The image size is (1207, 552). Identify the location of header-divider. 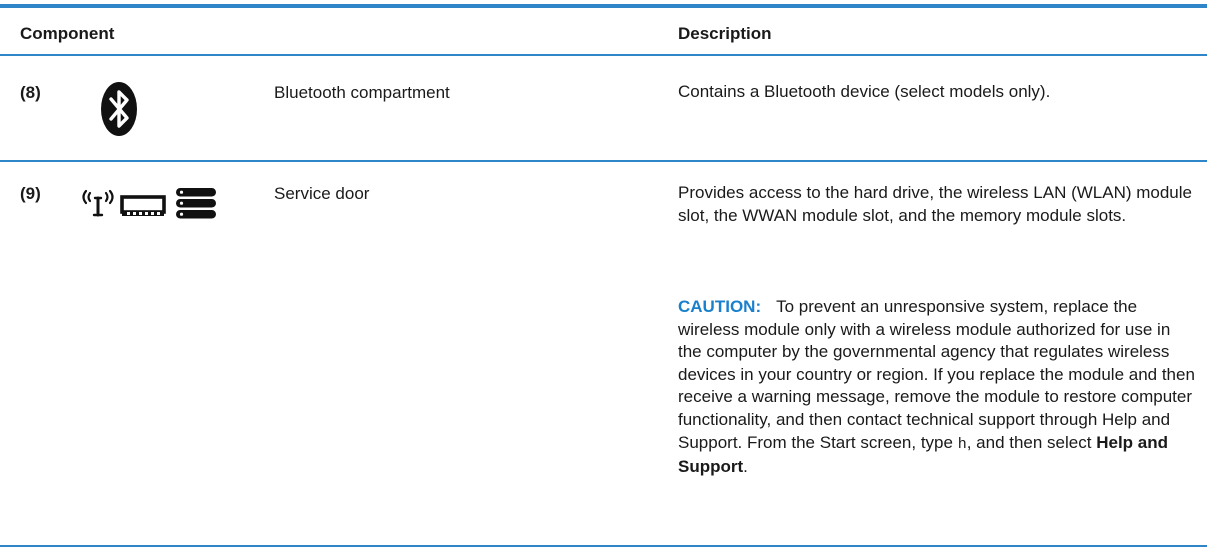
(603, 55).